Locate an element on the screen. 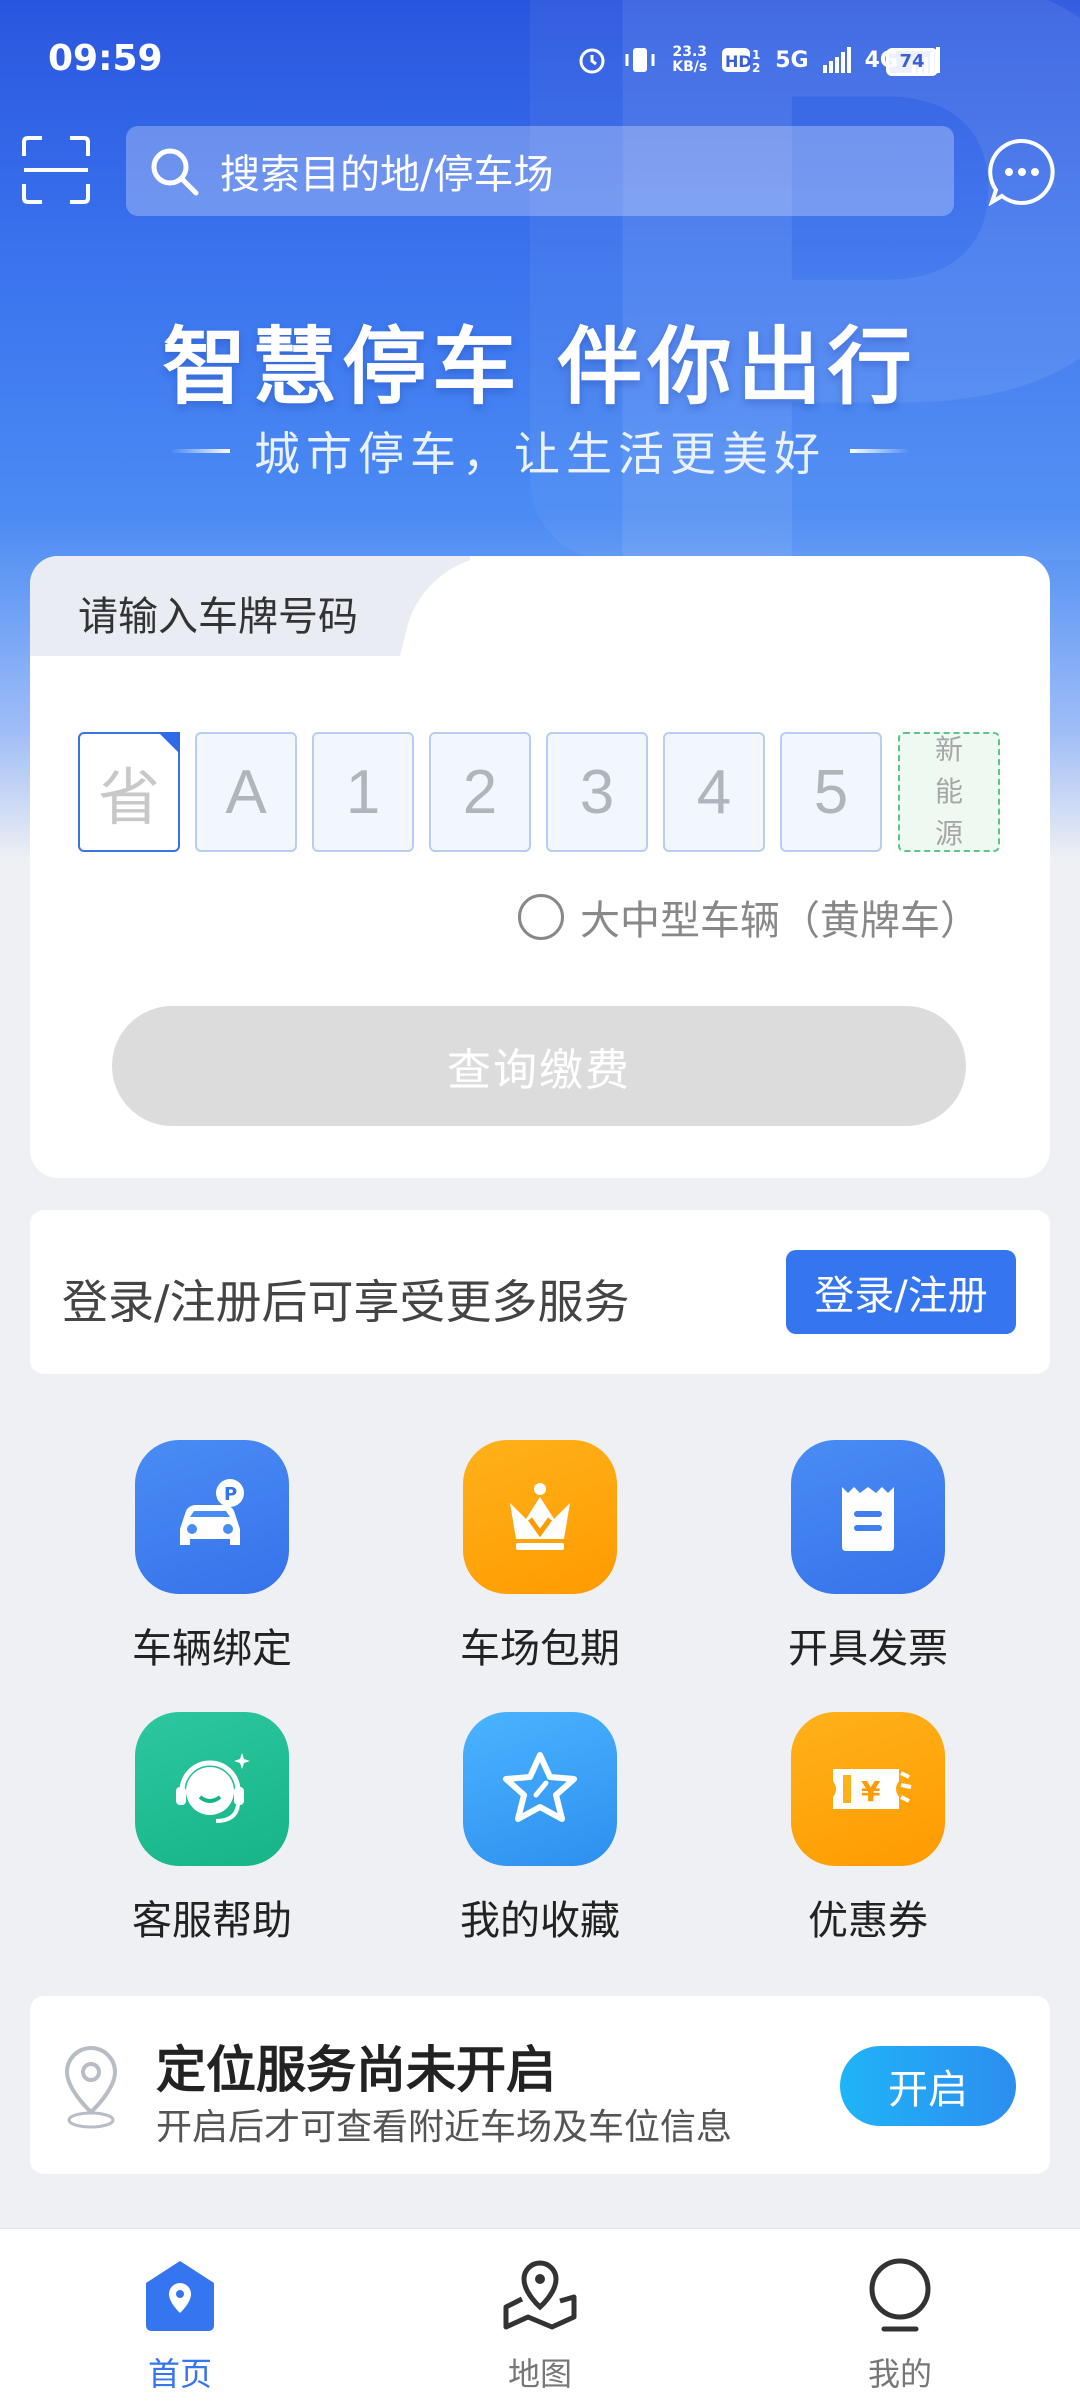 The width and height of the screenshot is (1080, 2408). location-pin-icon is located at coordinates (91, 2087).